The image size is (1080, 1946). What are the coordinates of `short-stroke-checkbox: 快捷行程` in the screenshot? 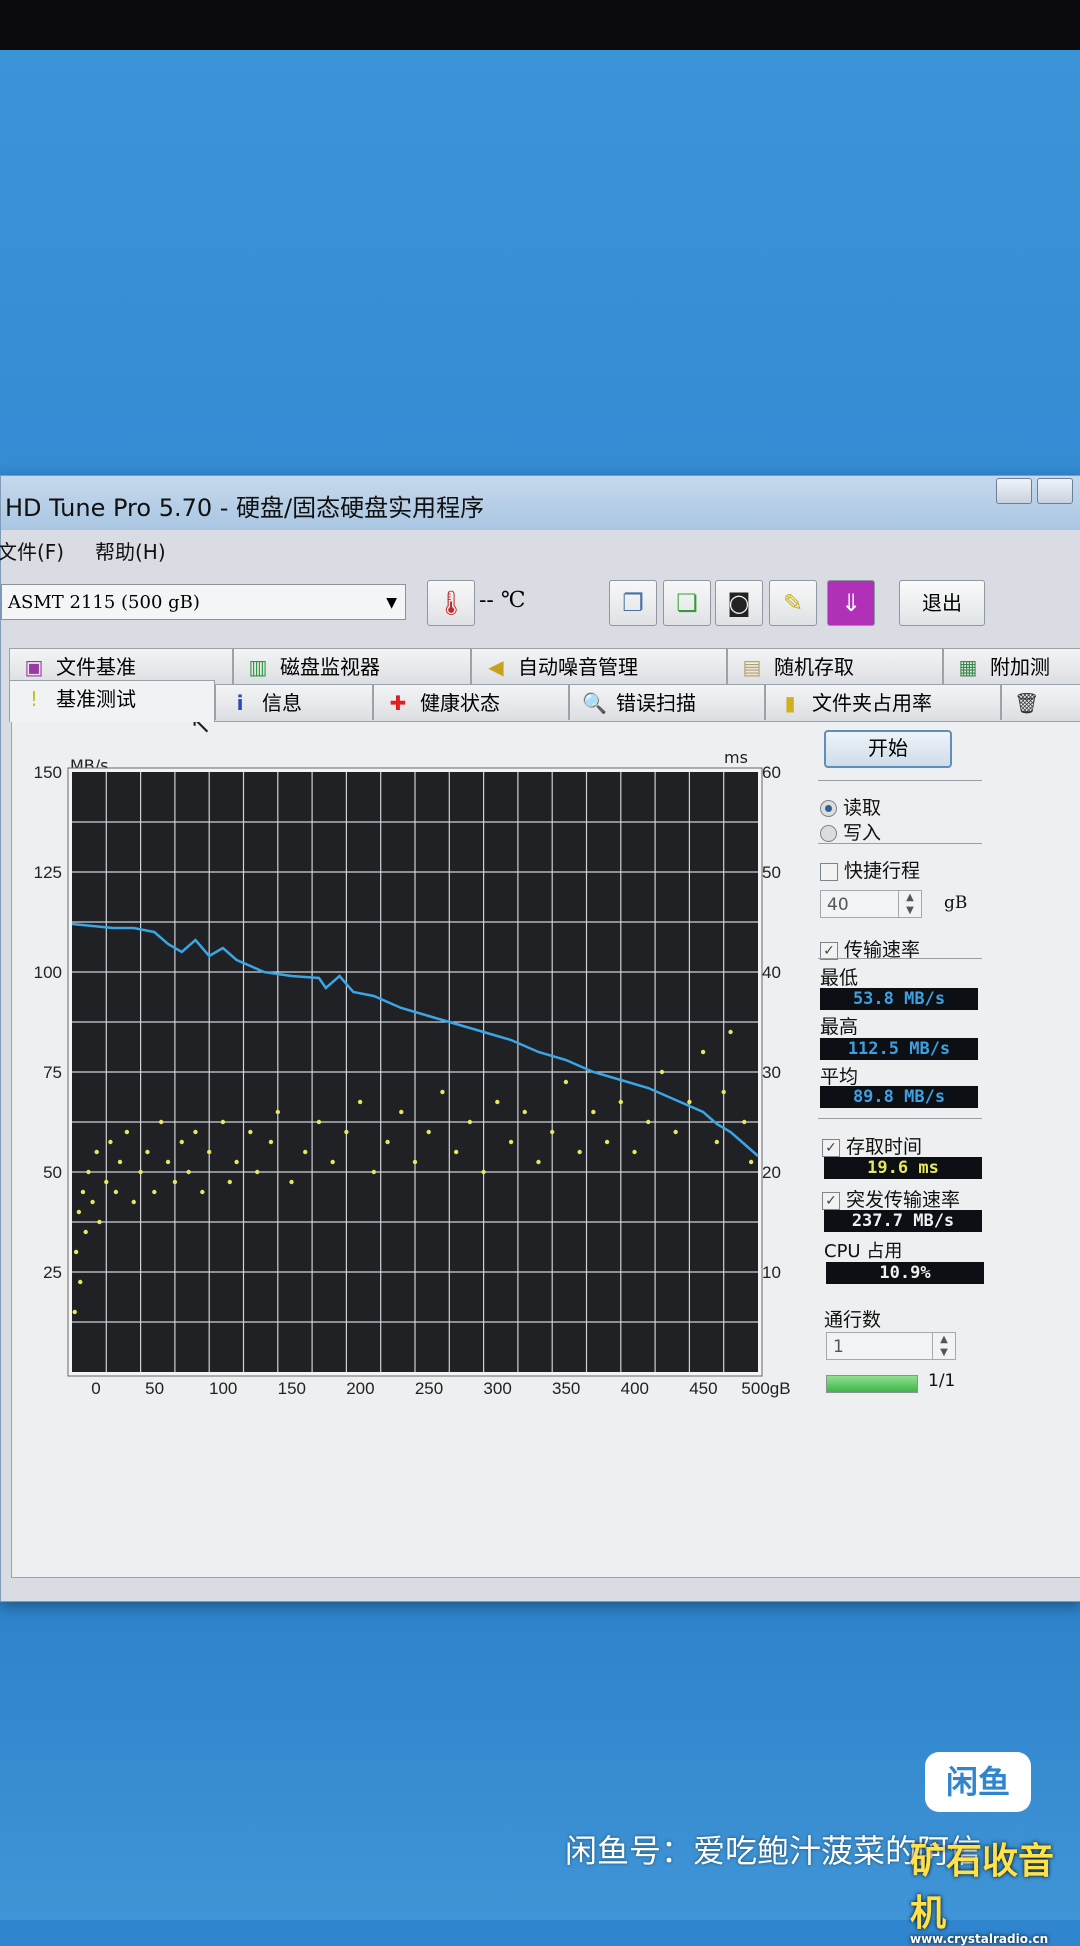 It's located at (870, 869).